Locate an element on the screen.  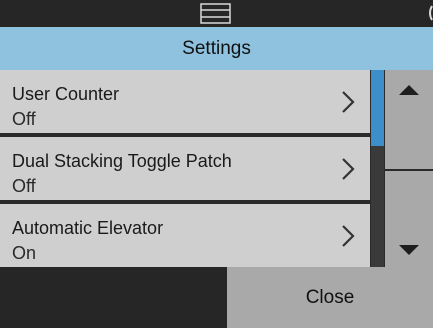
scroll-position-indicator is located at coordinates (377, 108).